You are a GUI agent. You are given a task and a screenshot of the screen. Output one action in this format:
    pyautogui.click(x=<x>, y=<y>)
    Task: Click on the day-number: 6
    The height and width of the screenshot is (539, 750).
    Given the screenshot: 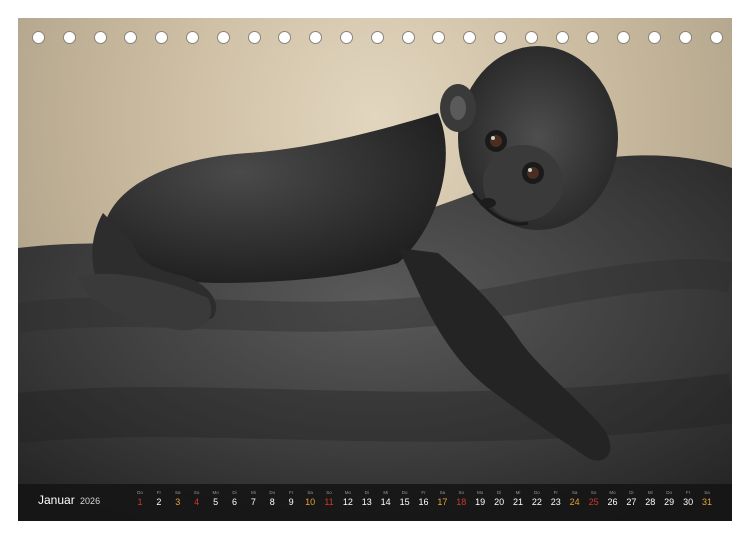 What is the action you would take?
    pyautogui.click(x=234, y=502)
    